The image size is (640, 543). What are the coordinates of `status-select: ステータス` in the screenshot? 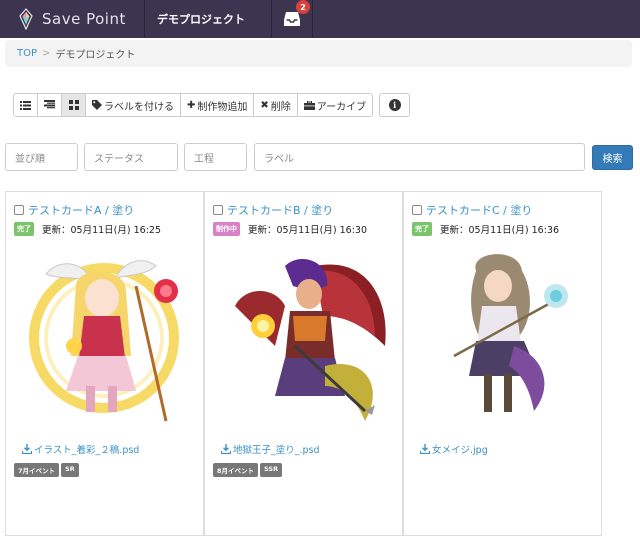 It's located at (131, 157).